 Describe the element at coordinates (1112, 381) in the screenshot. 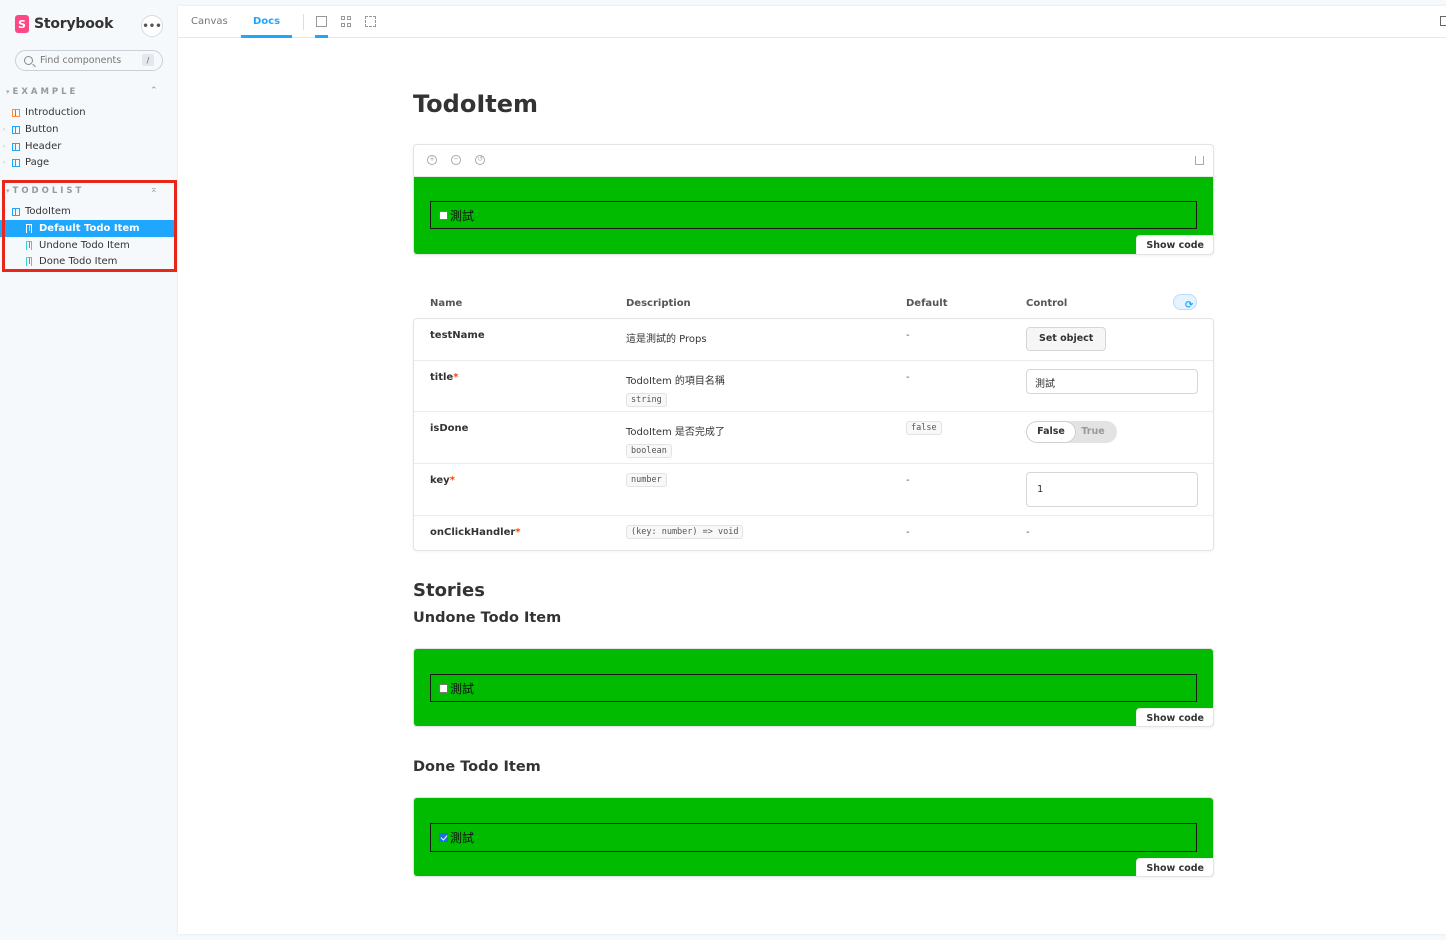

I see `title-text-field: 測試` at that location.